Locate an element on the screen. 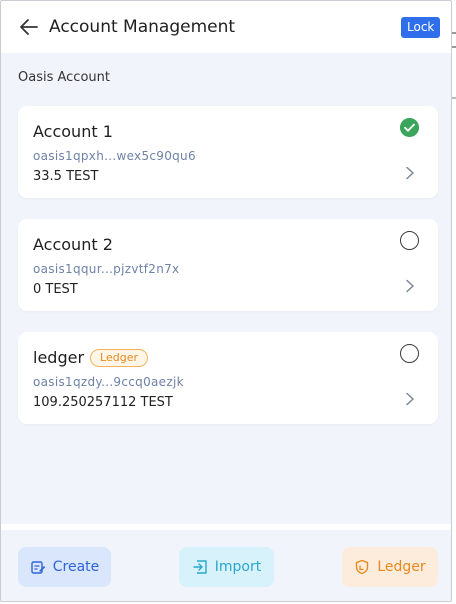  account-address: oasis1qqur...pjzvtf2n7x is located at coordinates (106, 269).